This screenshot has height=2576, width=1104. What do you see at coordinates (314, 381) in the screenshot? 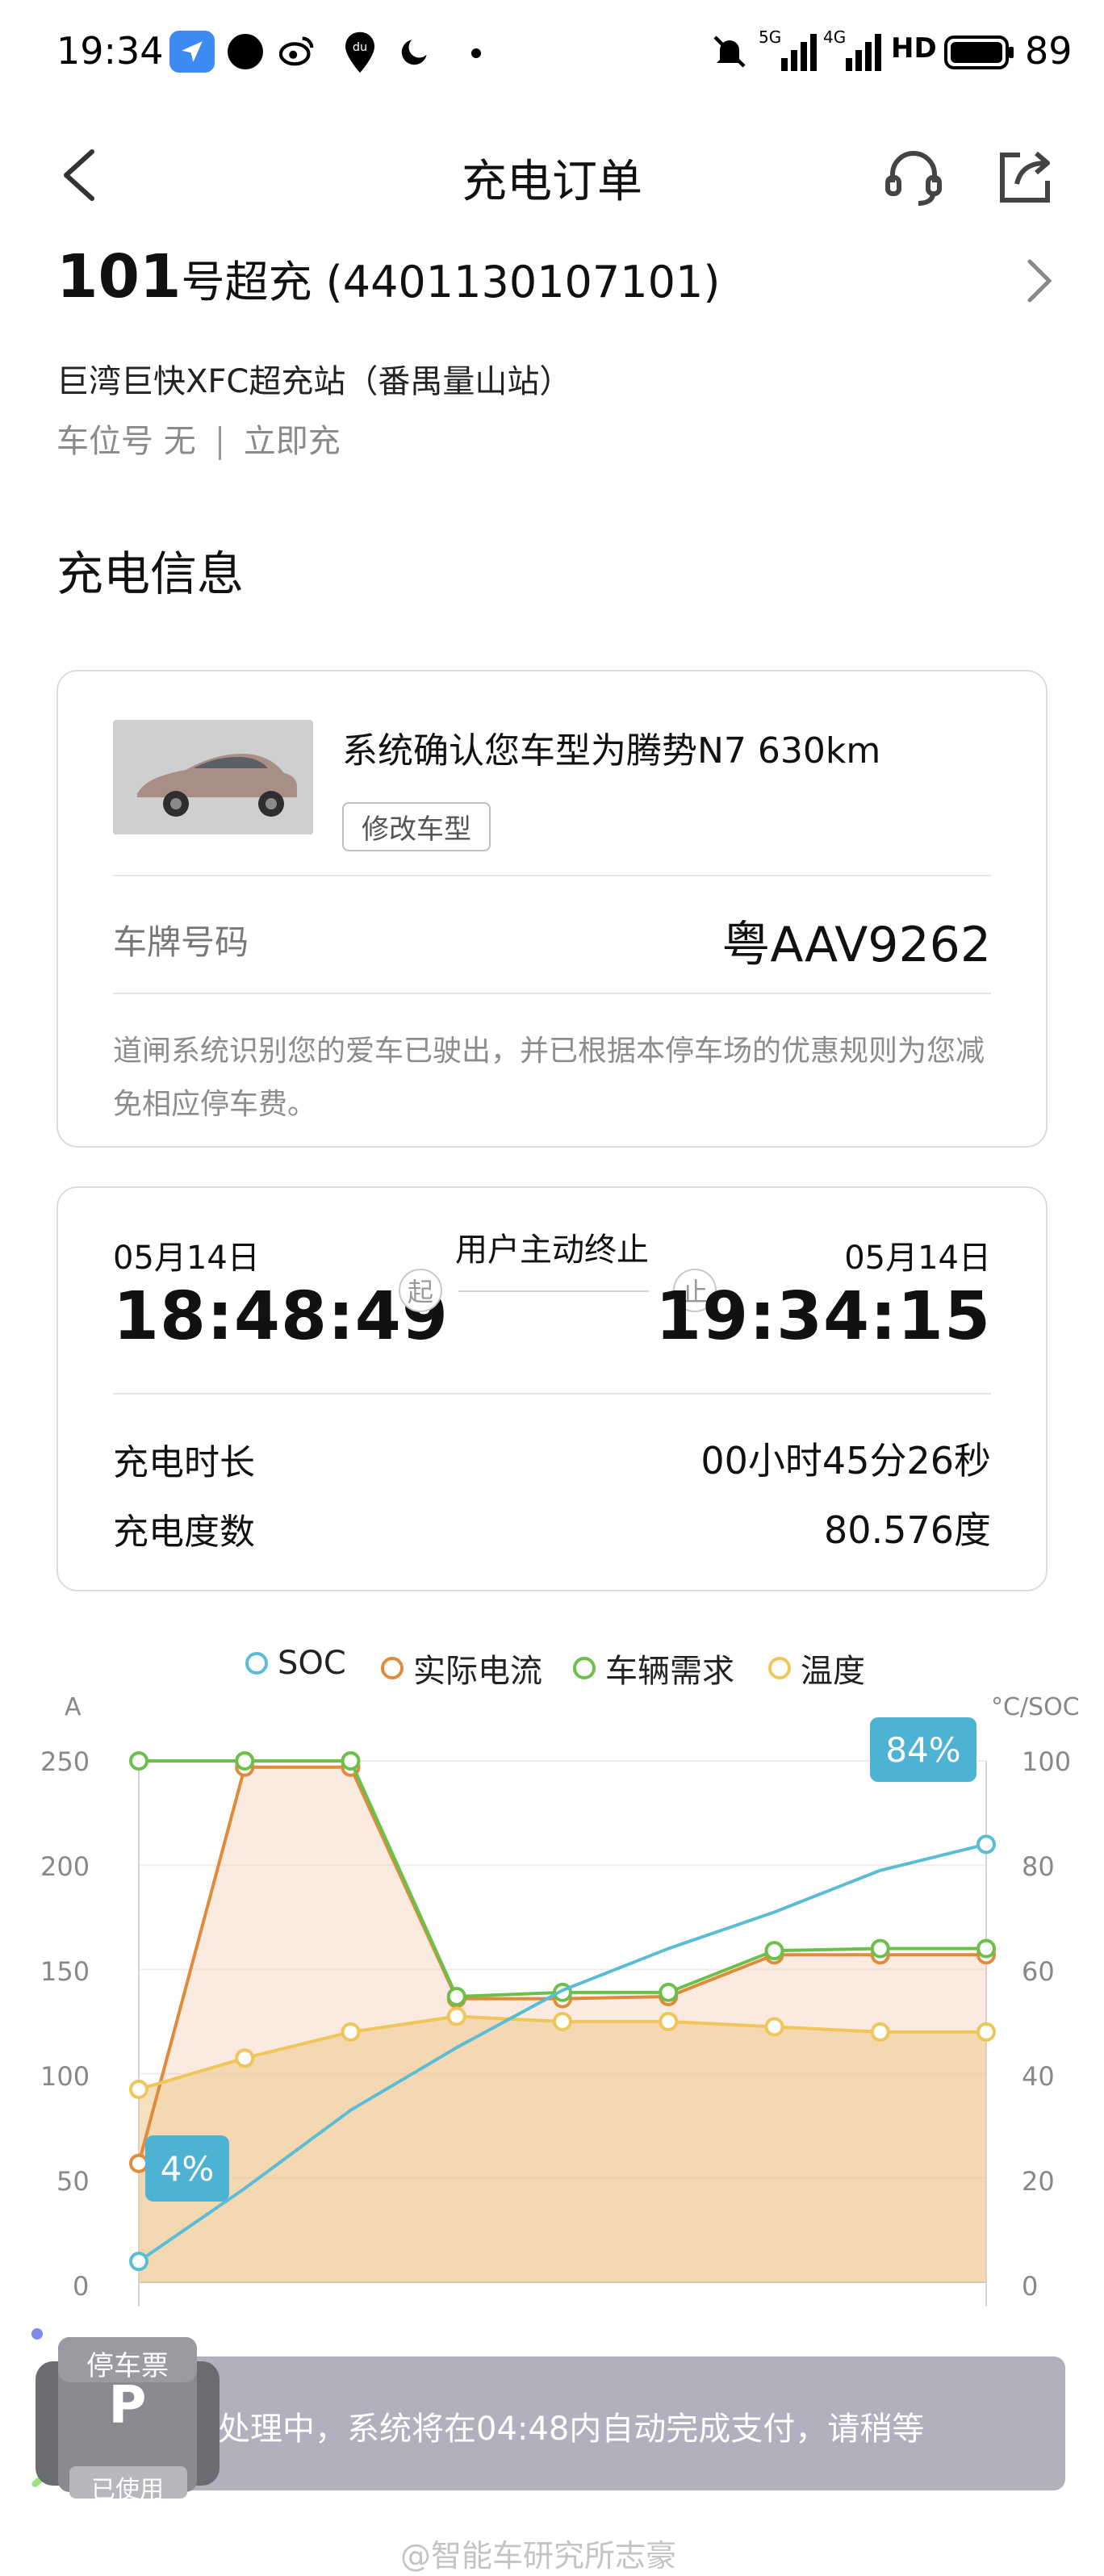
I see `station-name: 巨湾巨快XFC超充站（番禺量山站）` at bounding box center [314, 381].